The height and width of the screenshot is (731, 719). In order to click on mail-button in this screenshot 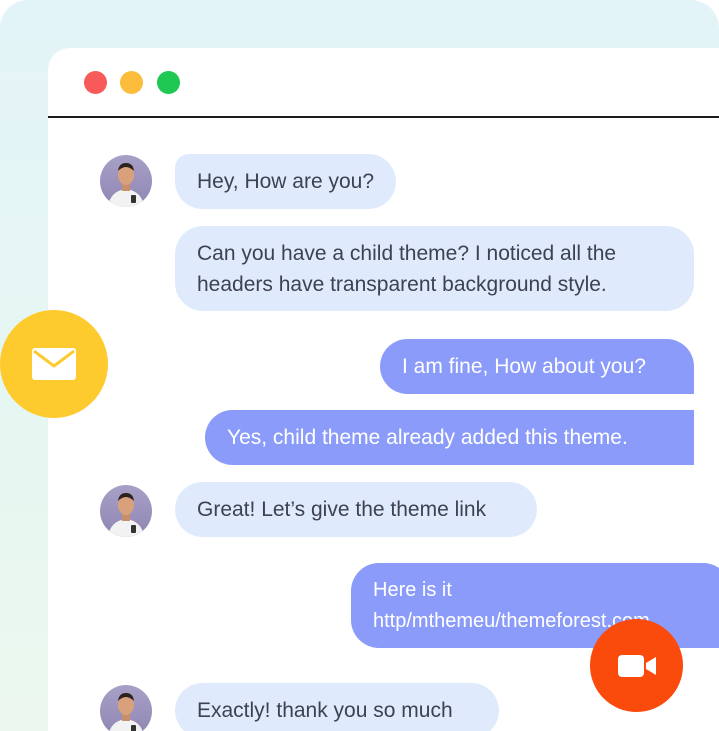, I will do `click(54, 364)`.